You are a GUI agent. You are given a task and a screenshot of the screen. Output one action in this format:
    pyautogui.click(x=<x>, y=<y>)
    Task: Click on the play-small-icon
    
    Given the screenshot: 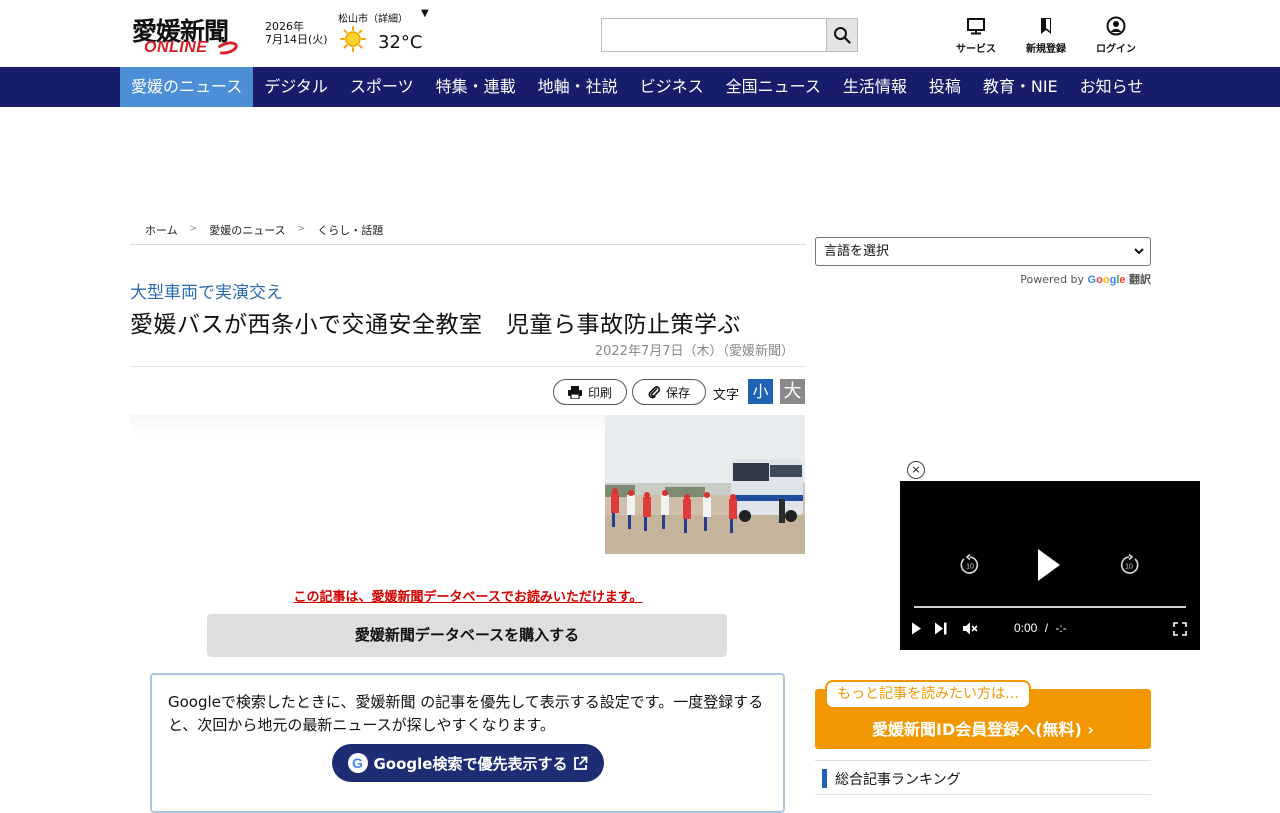 What is the action you would take?
    pyautogui.click(x=916, y=628)
    